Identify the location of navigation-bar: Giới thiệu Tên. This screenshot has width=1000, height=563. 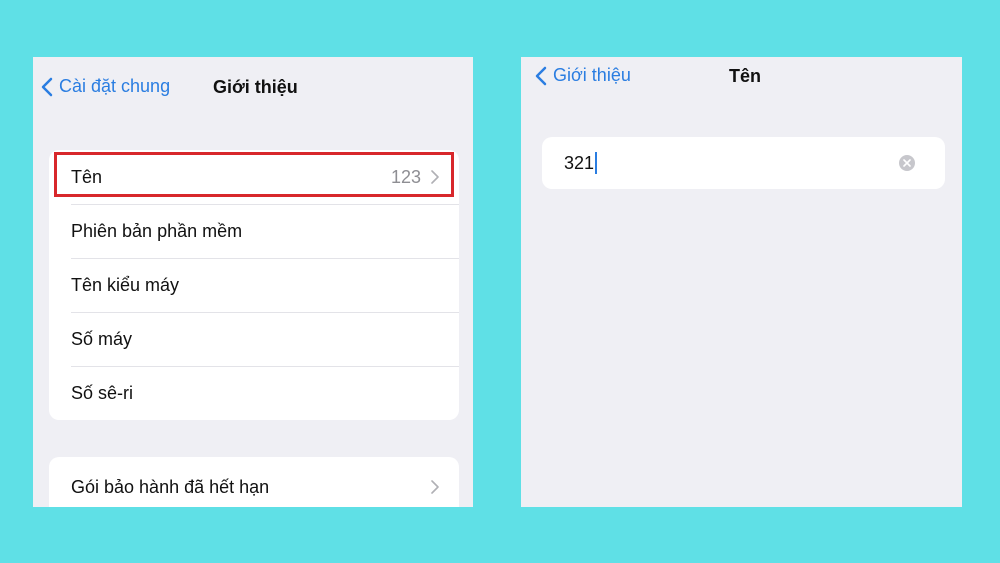
(741, 87).